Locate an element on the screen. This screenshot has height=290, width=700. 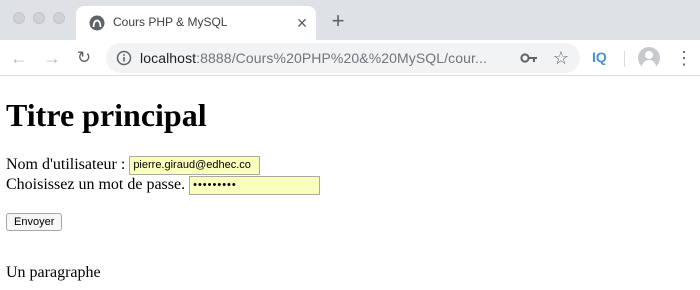
more-menu-icon: ⋮ is located at coordinates (684, 58).